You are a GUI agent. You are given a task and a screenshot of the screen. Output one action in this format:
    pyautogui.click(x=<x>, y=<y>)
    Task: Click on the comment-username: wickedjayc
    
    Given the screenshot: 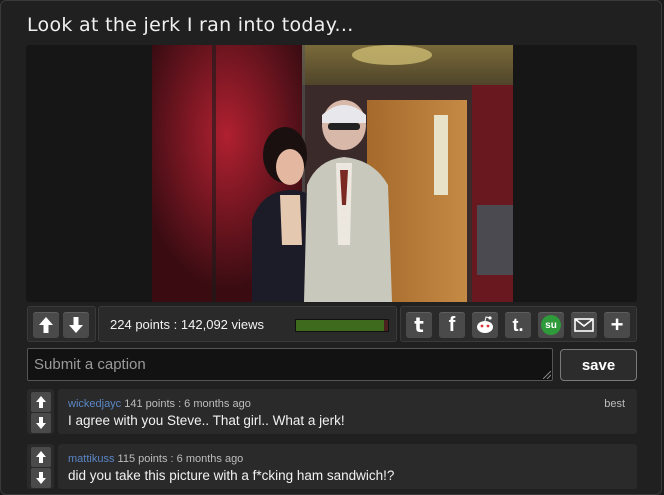 What is the action you would take?
    pyautogui.click(x=94, y=404)
    